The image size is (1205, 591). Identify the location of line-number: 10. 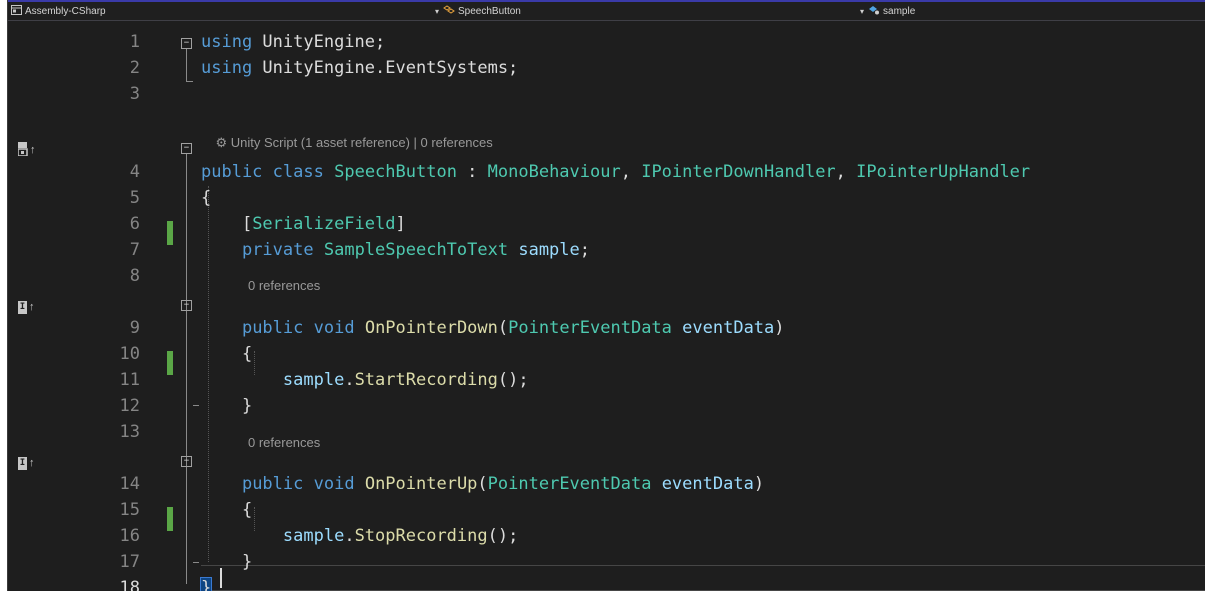
(129, 354).